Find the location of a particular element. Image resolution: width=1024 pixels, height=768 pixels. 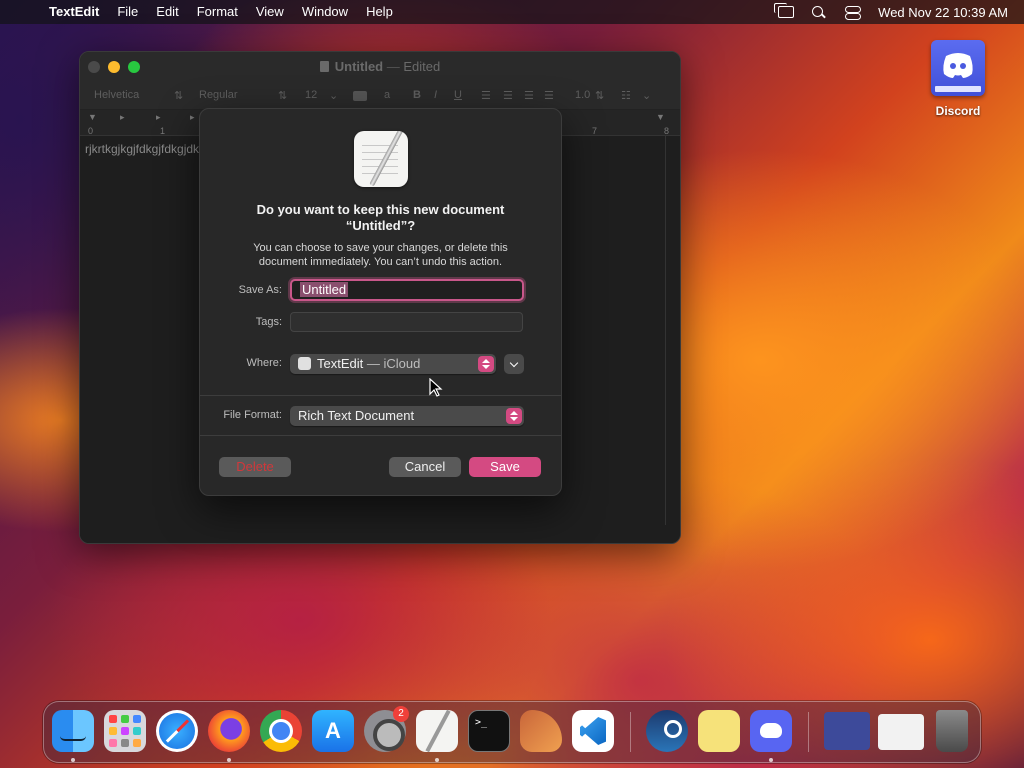

menu-view: View is located at coordinates (270, 12).